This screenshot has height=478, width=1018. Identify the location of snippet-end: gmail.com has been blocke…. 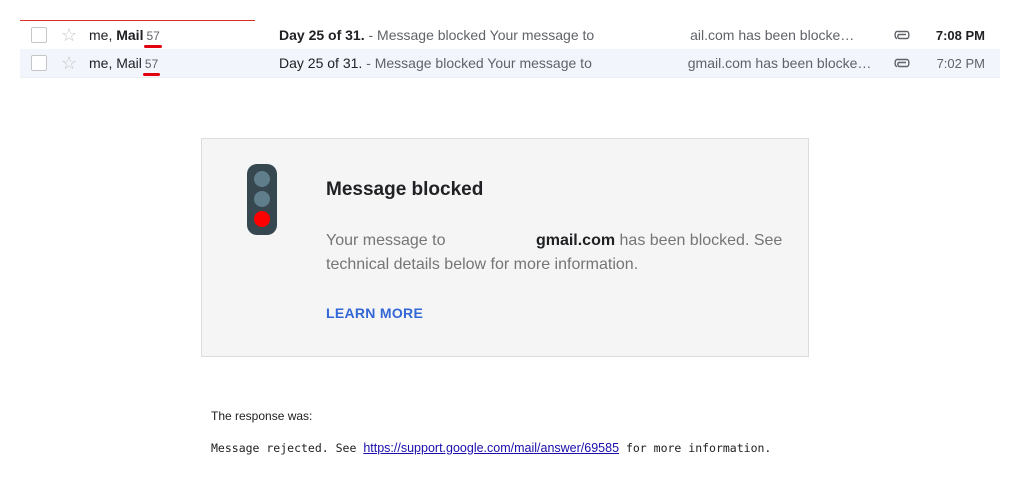
(779, 62).